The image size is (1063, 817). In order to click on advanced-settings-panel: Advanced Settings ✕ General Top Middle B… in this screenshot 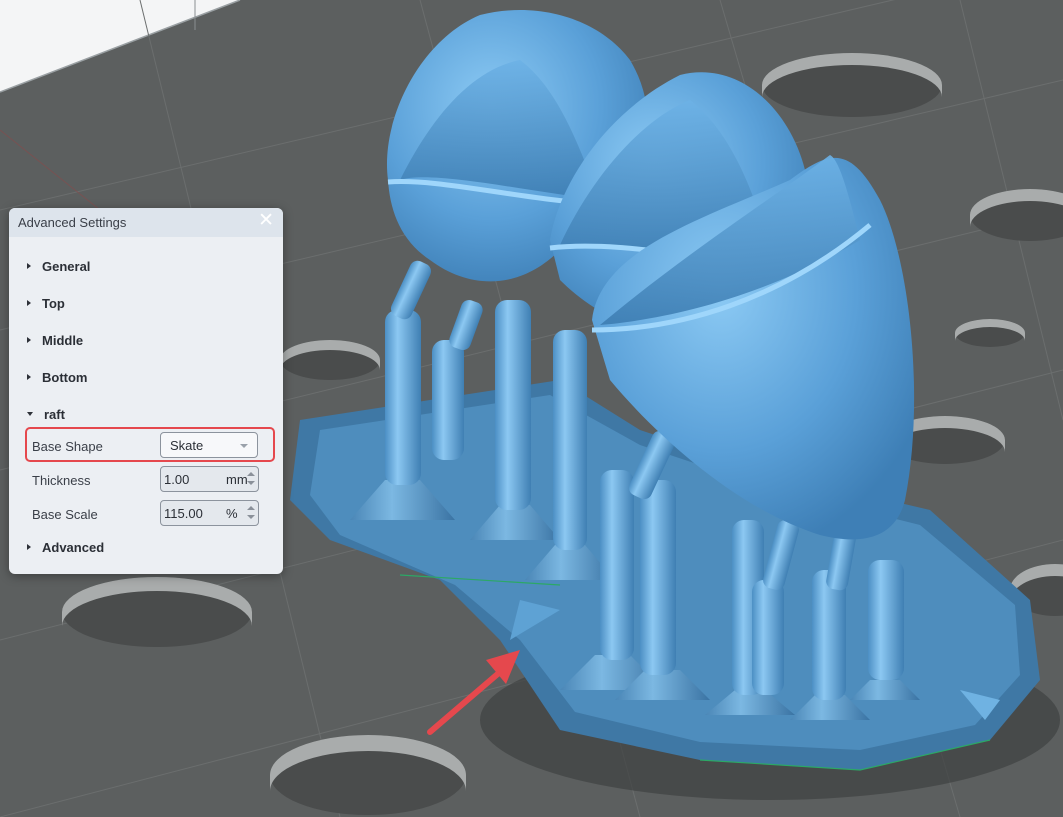, I will do `click(146, 391)`.